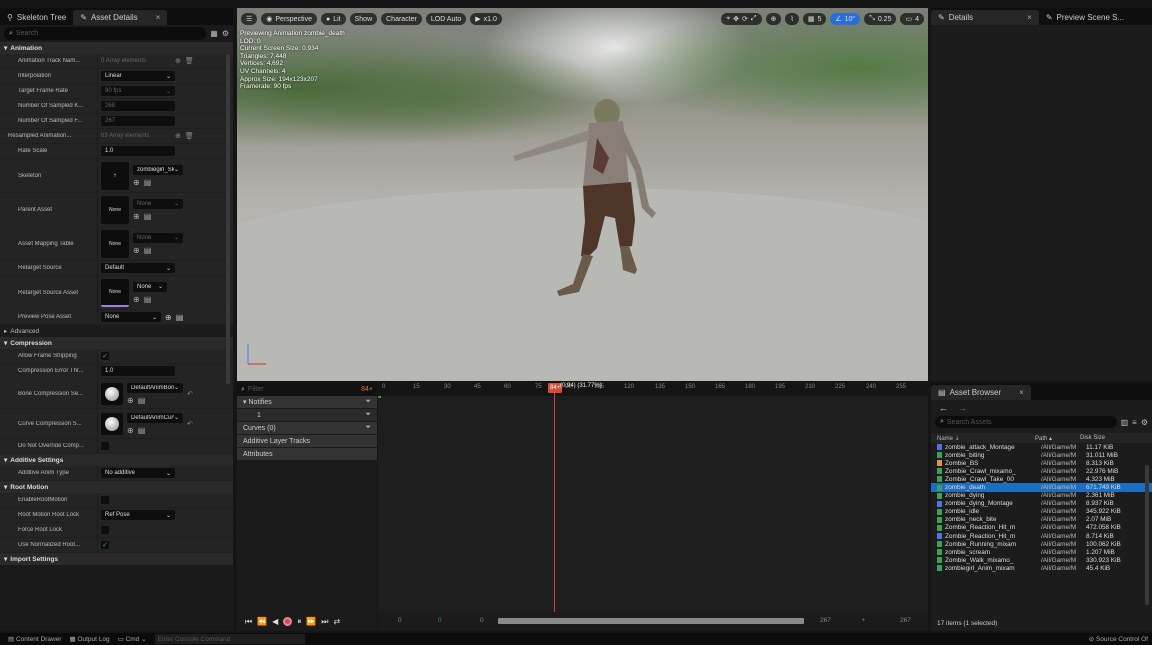 The width and height of the screenshot is (1152, 645). Describe the element at coordinates (651, 621) in the screenshot. I see `view-range-scrollbar` at that location.